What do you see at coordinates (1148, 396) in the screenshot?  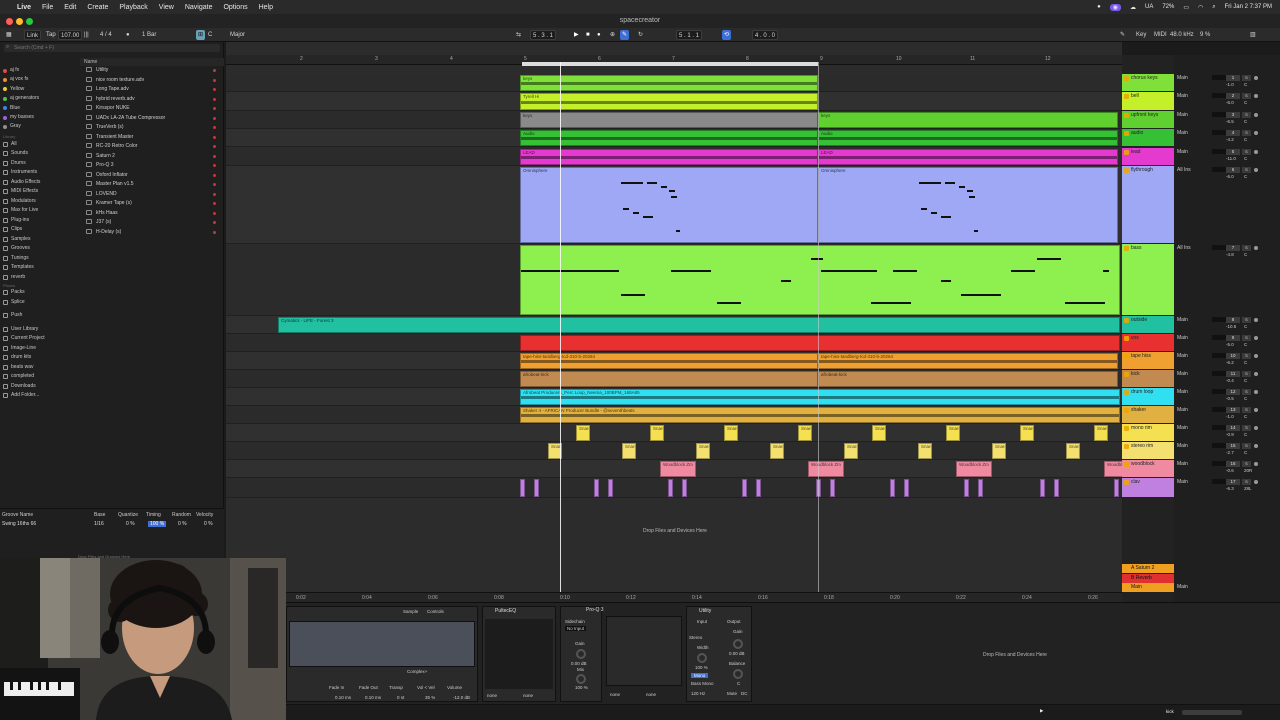 I see `track-header: drum loop` at bounding box center [1148, 396].